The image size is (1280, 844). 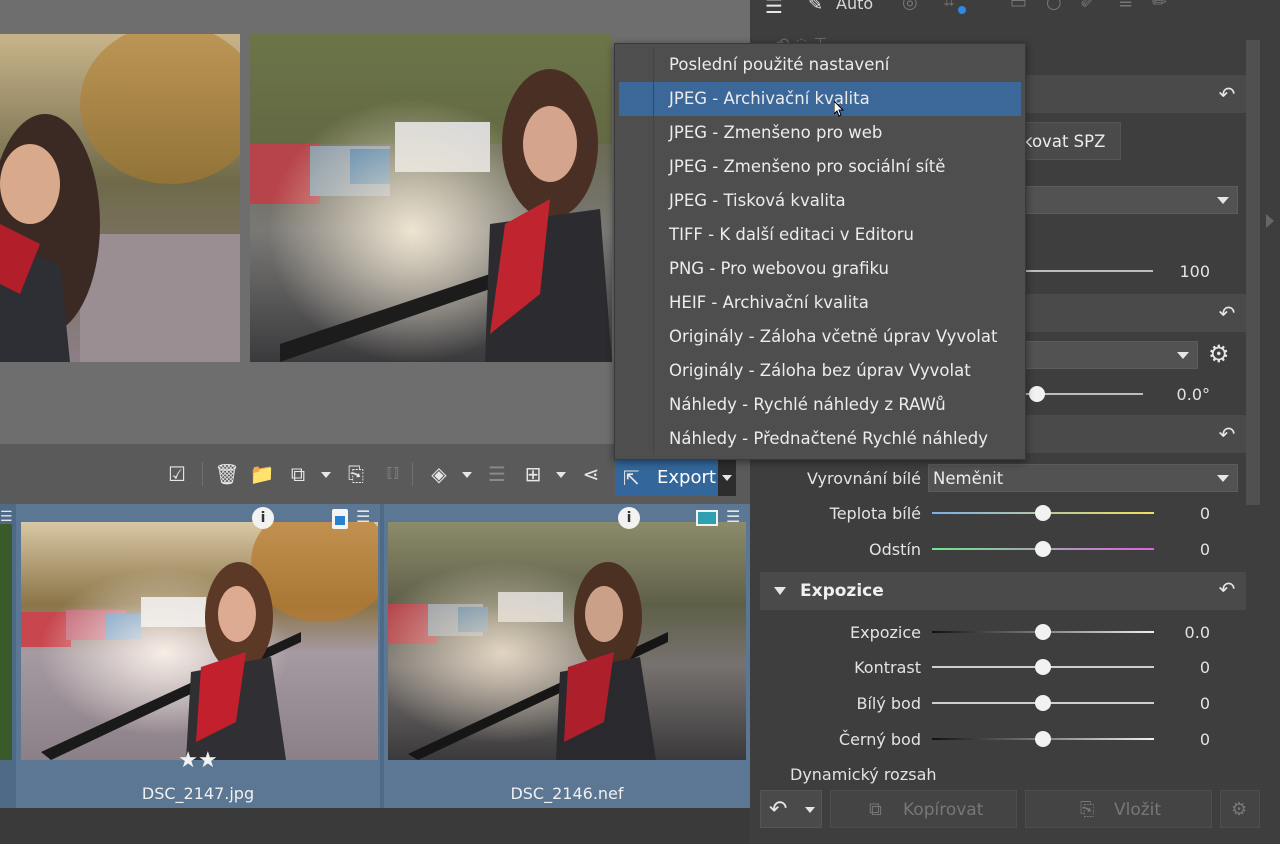 I want to click on thumbnail-DSC_2146: i ☰ DSC_2146.nef, so click(x=567, y=656).